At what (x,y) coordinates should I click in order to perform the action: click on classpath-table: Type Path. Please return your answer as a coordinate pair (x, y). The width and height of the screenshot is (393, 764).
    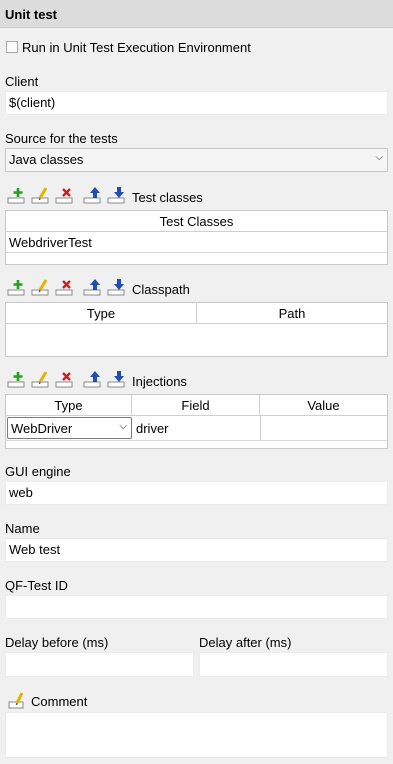
    Looking at the image, I should click on (196, 329).